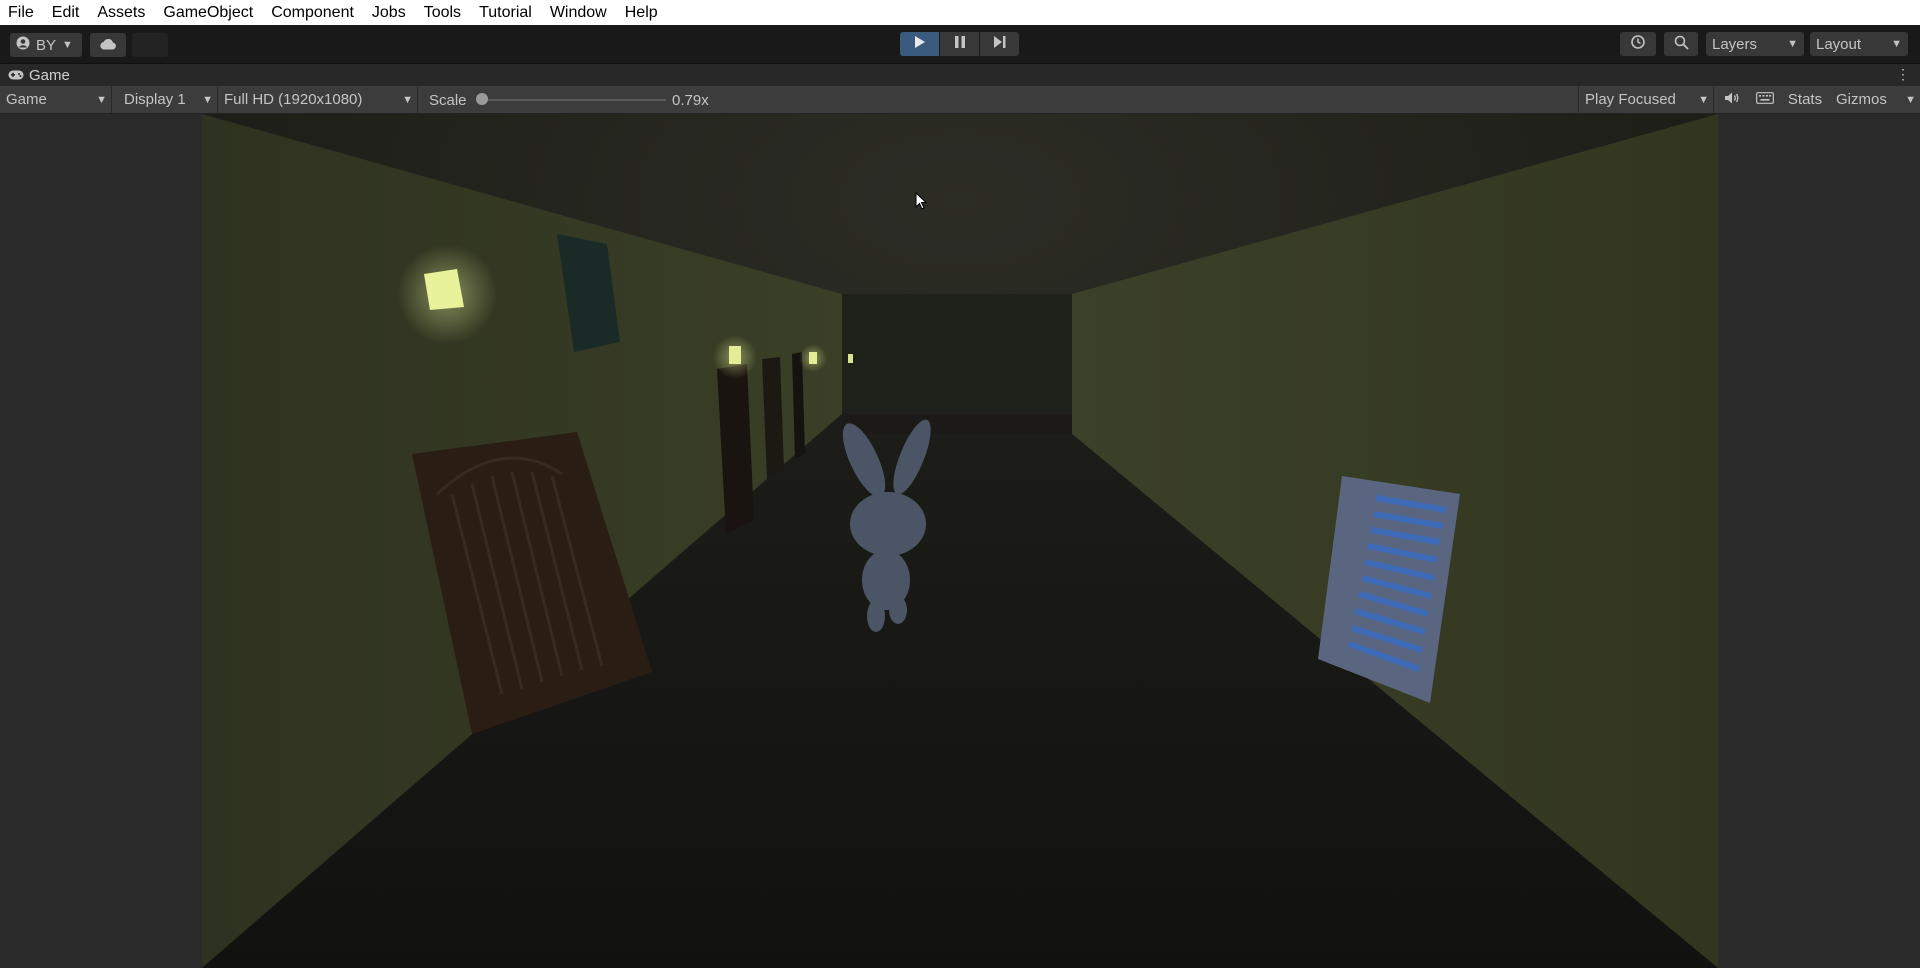 This screenshot has height=968, width=1920. I want to click on shortcuts-button, so click(1765, 99).